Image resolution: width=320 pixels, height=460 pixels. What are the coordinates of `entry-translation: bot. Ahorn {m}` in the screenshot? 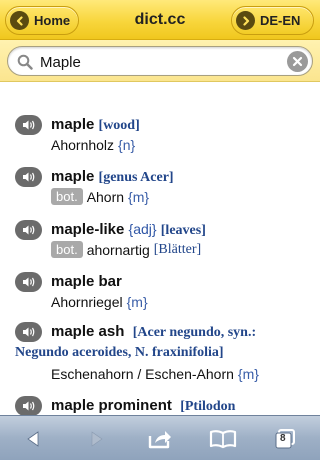 It's located at (100, 196).